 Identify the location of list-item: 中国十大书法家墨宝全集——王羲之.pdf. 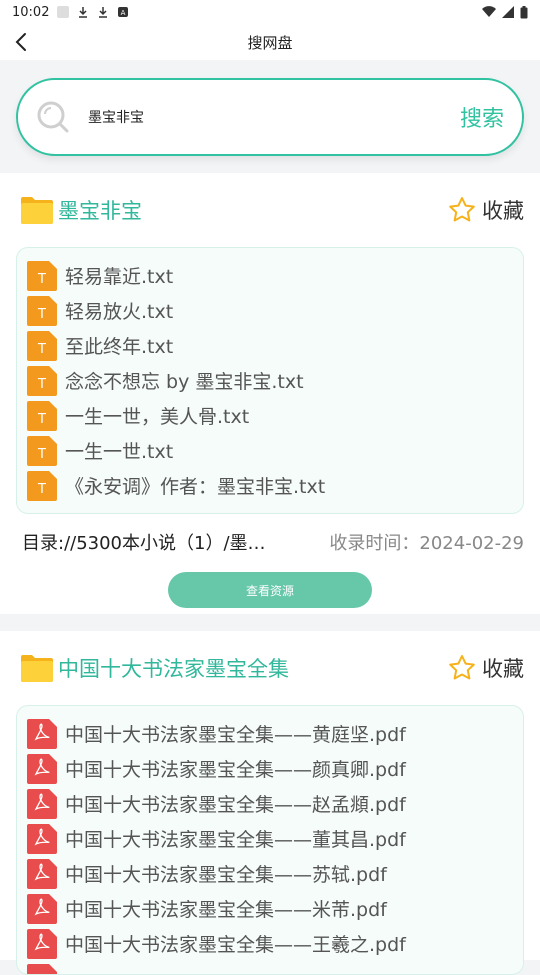
(270, 943).